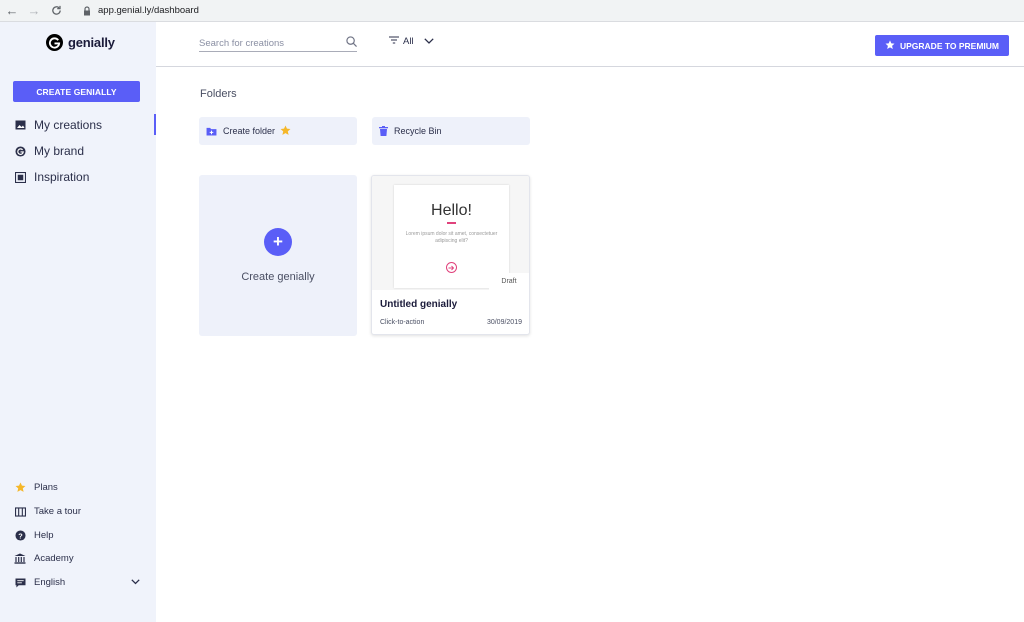 This screenshot has height=622, width=1024. I want to click on create-folder-button: Create folder, so click(278, 131).